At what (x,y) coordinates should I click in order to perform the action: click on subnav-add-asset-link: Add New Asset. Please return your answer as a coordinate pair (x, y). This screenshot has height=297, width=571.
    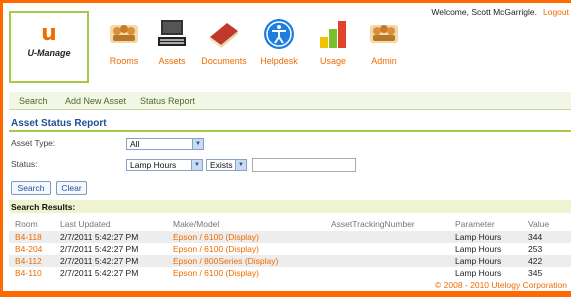
    Looking at the image, I should click on (95, 101).